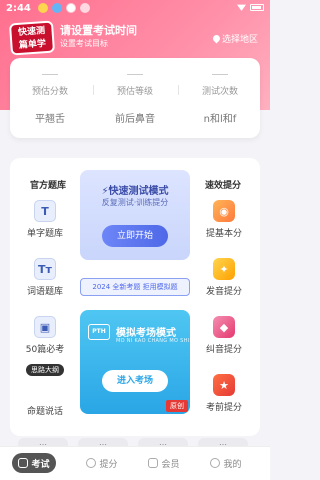  I want to click on outline-tooltip: 思路大纲, so click(45, 370).